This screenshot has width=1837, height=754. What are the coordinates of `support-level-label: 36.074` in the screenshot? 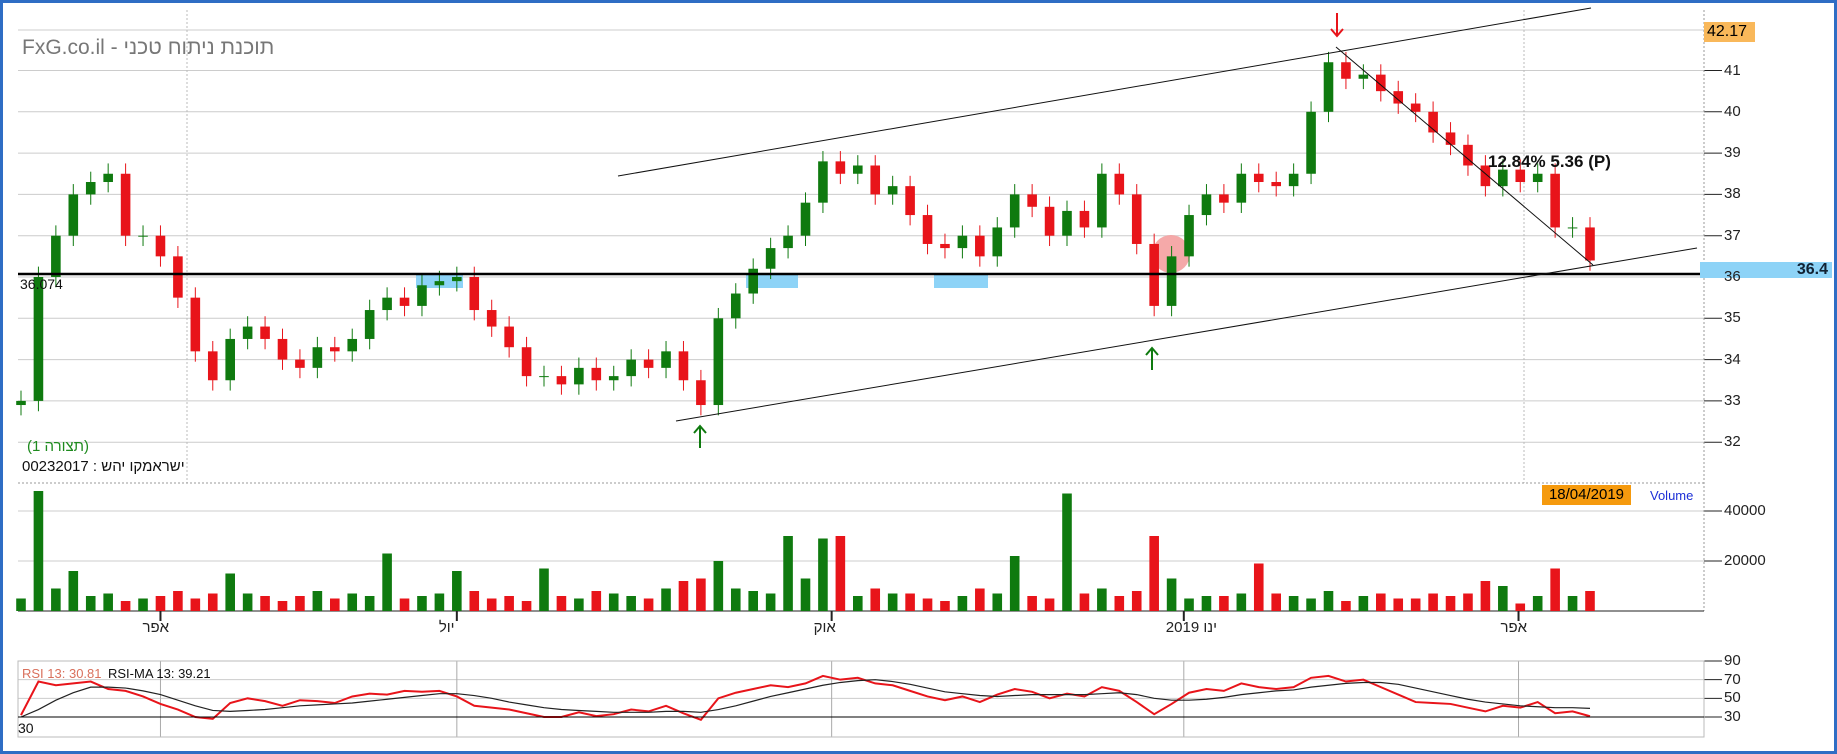 It's located at (41, 284).